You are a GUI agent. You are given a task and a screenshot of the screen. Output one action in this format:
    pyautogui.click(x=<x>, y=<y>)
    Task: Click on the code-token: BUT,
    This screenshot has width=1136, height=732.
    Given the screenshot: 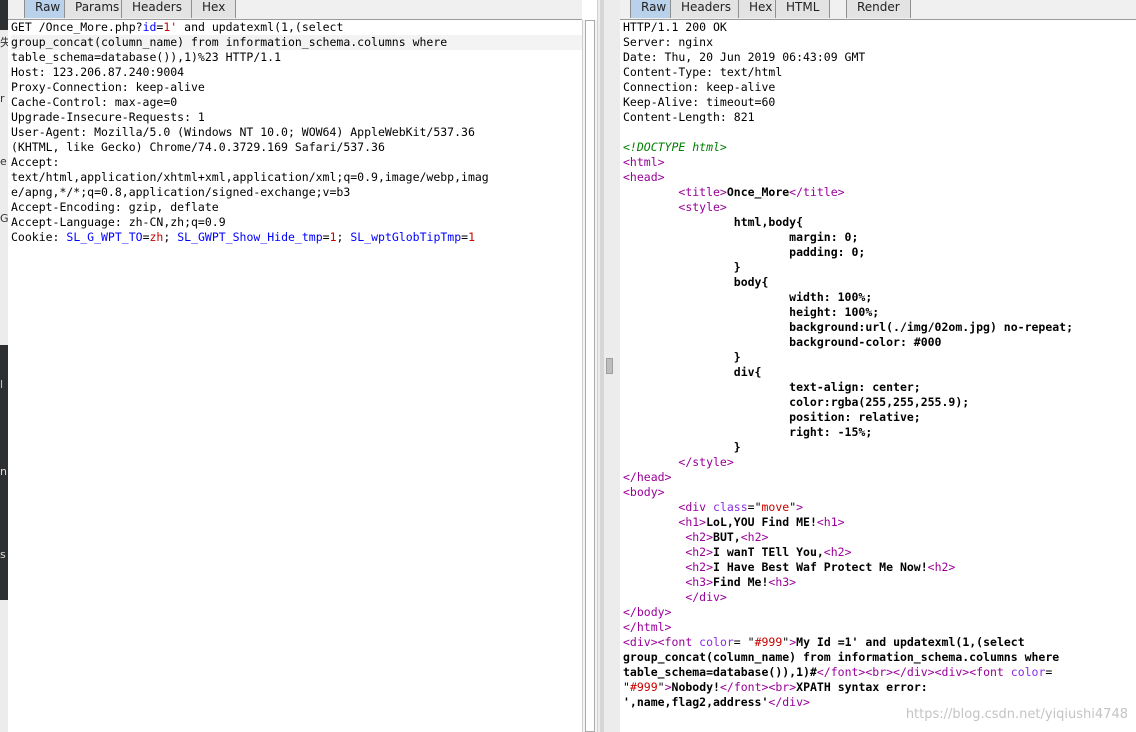 What is the action you would take?
    pyautogui.click(x=727, y=537)
    